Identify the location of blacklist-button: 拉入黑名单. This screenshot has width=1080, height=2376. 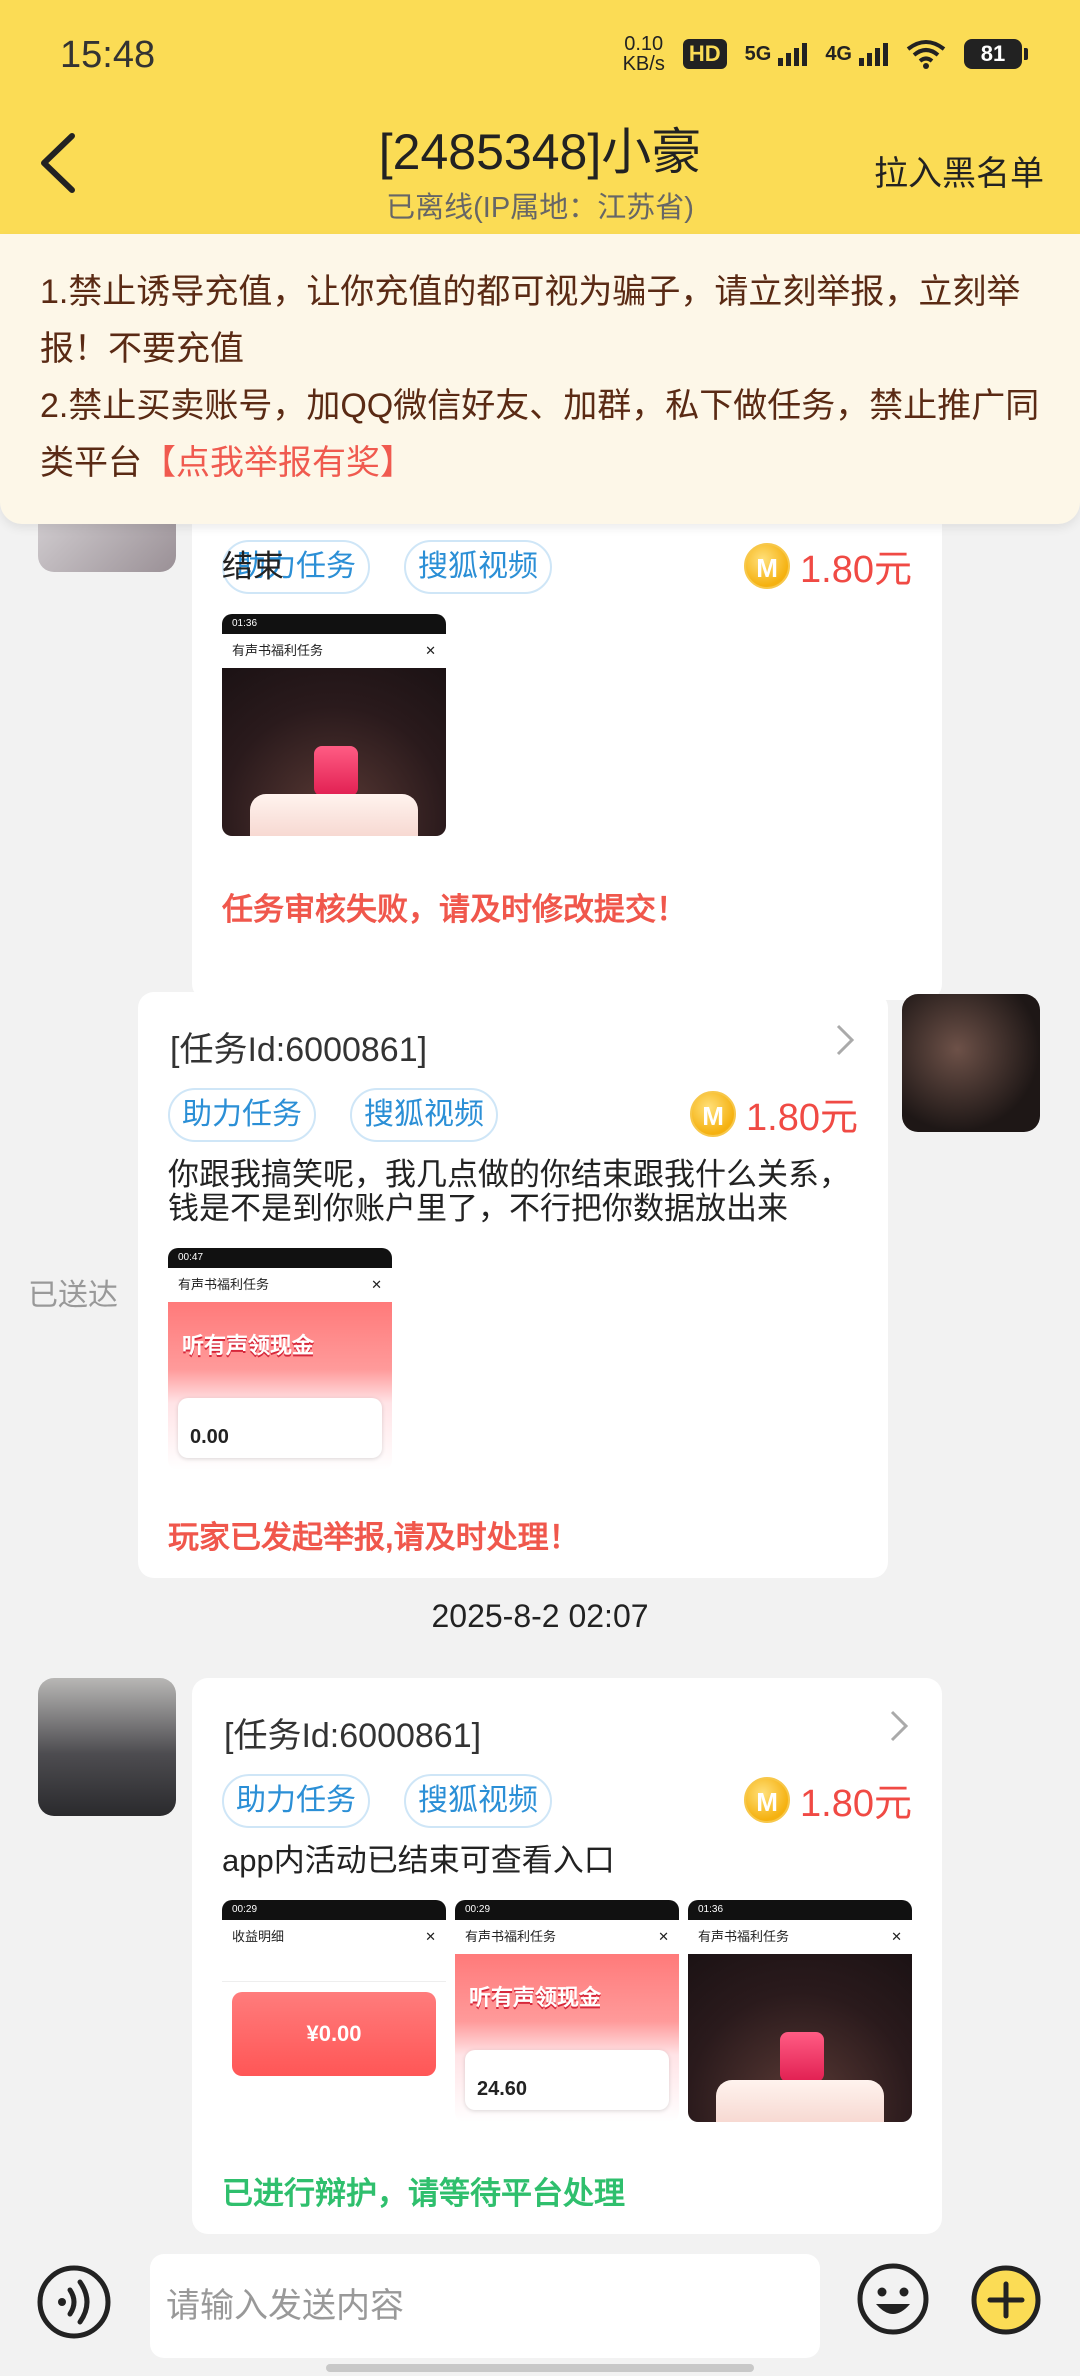
(959, 170).